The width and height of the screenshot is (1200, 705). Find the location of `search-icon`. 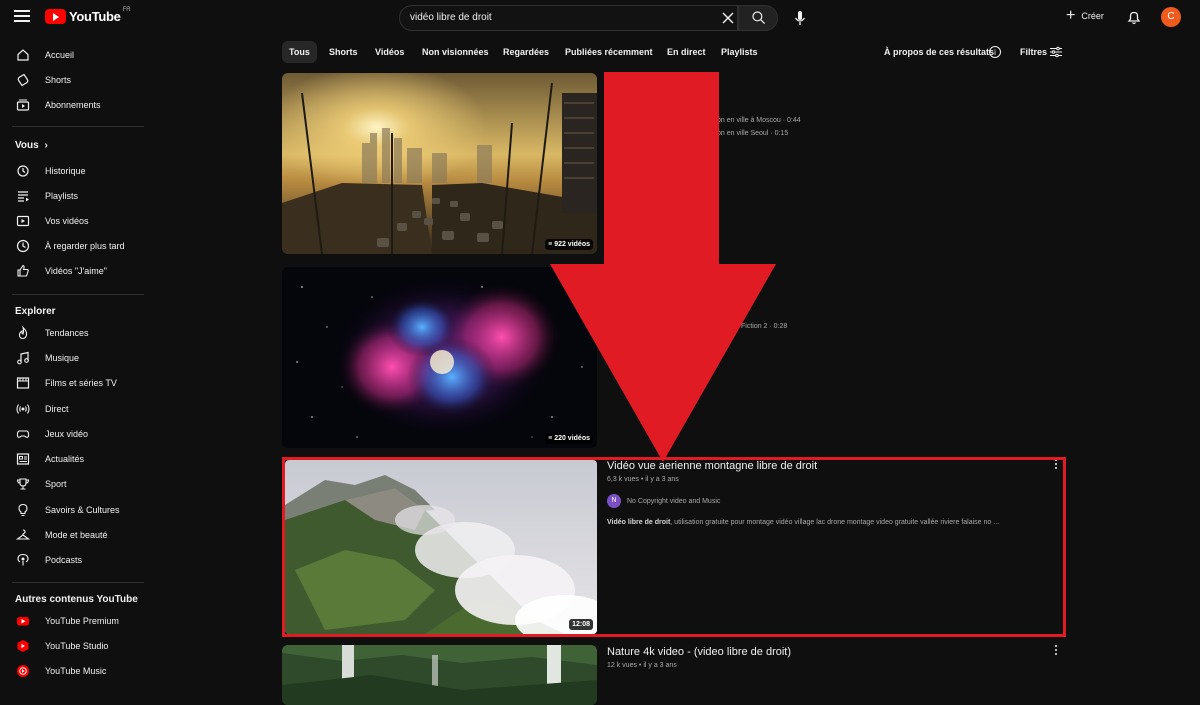

search-icon is located at coordinates (759, 18).